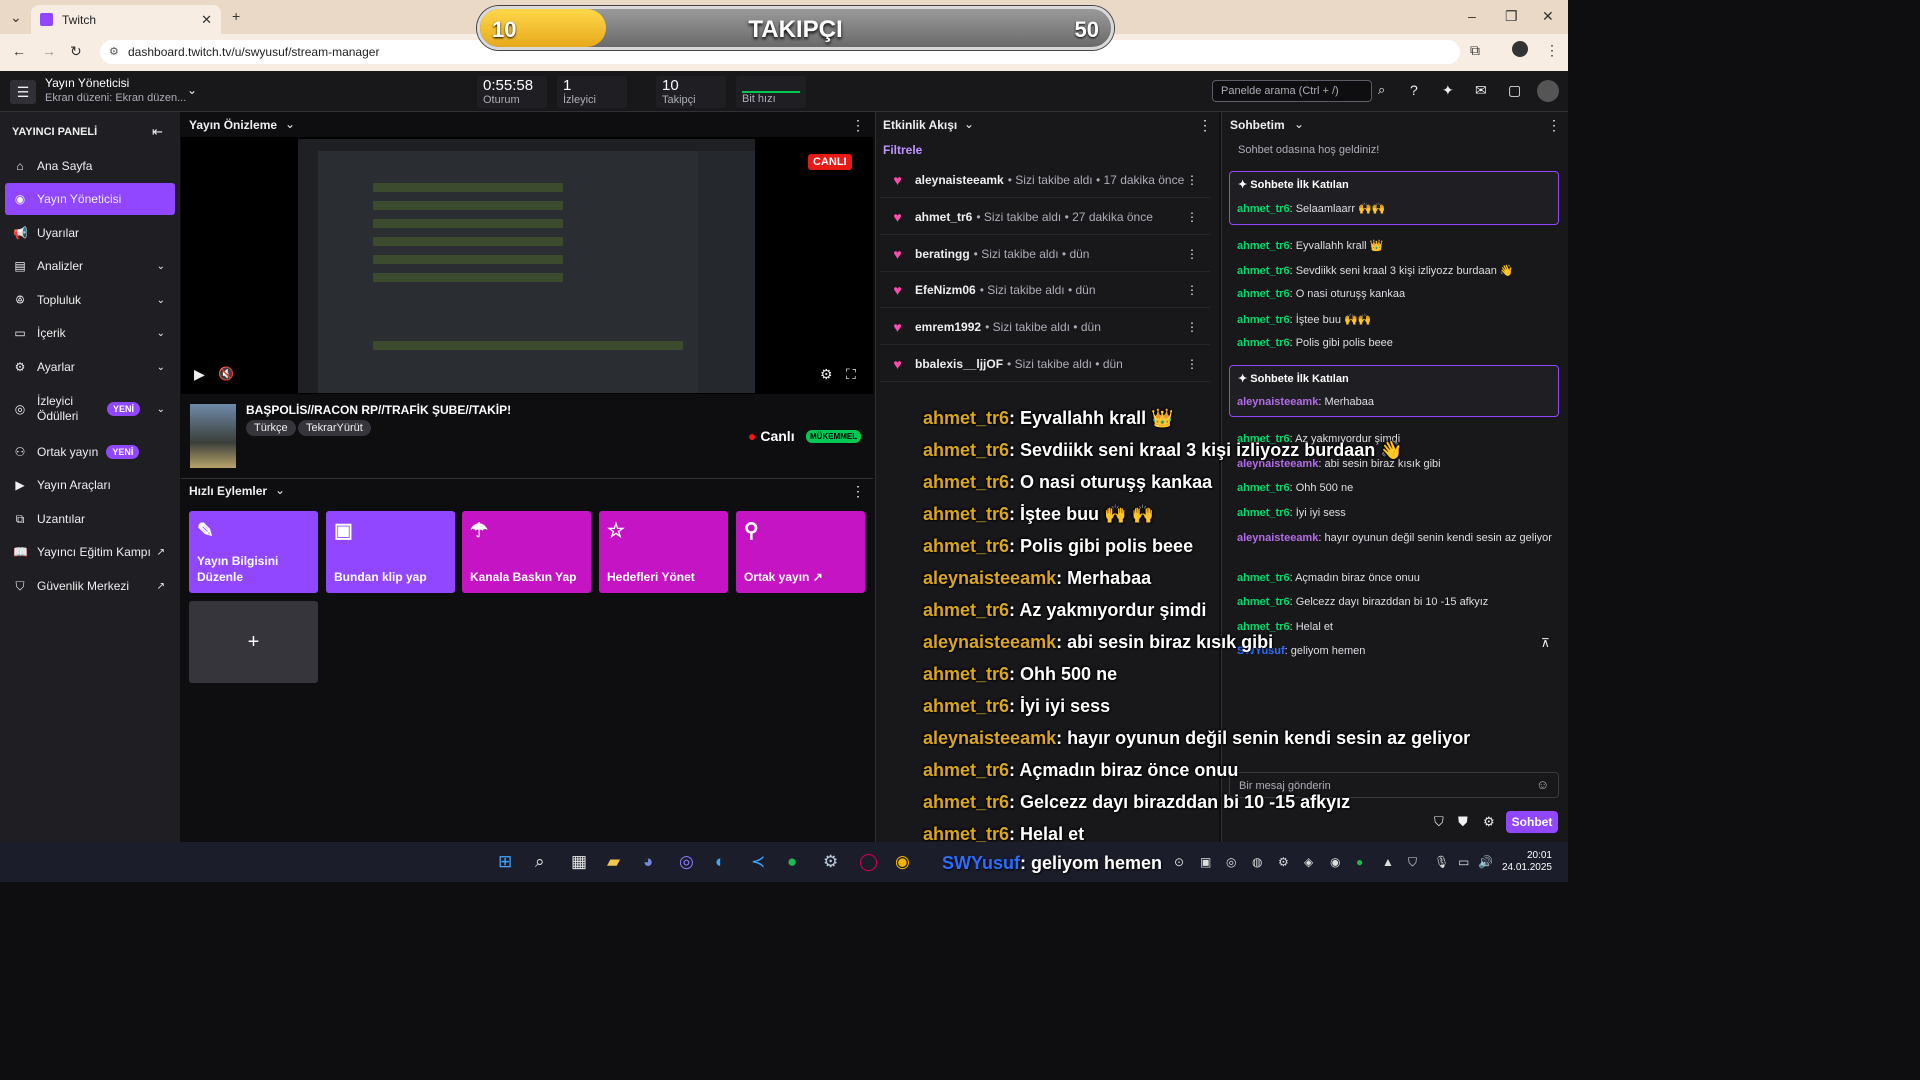 The height and width of the screenshot is (1080, 1920). What do you see at coordinates (613, 862) in the screenshot?
I see `folder-icon: ▰` at bounding box center [613, 862].